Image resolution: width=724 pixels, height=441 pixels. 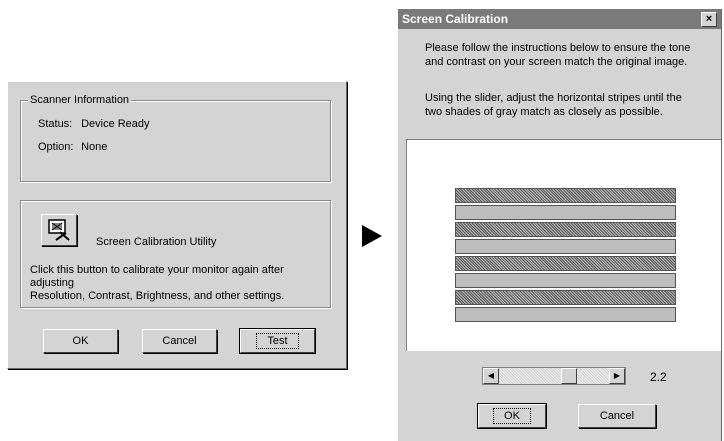 I want to click on option-row: Option: None, so click(x=72, y=147).